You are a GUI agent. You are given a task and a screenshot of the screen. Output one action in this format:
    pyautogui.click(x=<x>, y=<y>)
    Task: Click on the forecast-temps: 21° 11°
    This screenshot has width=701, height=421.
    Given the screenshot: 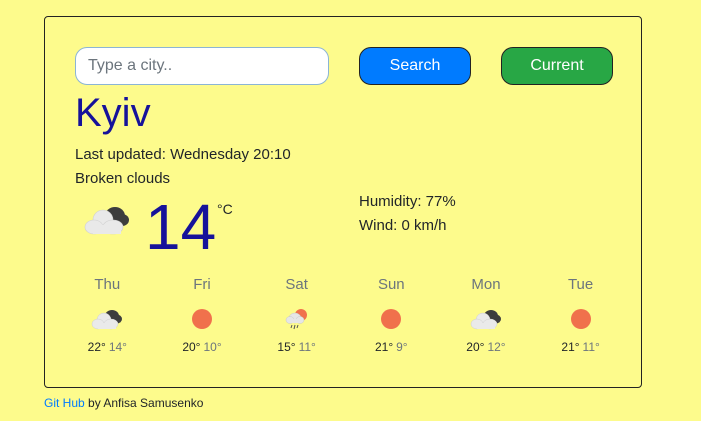 What is the action you would take?
    pyautogui.click(x=580, y=347)
    